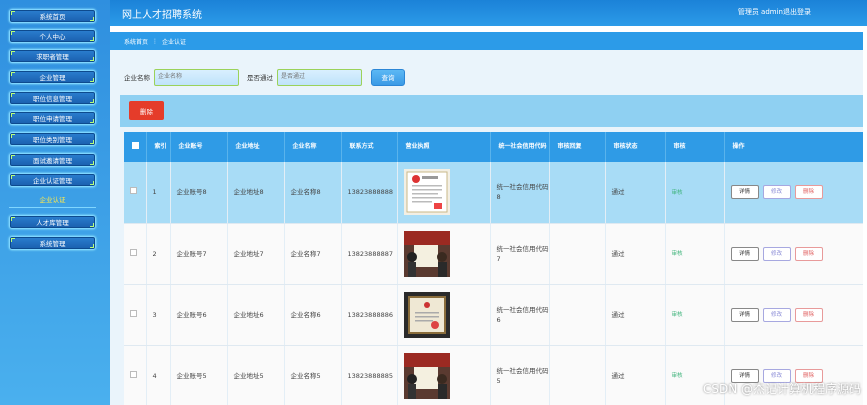  What do you see at coordinates (313, 147) in the screenshot?
I see `column-header: 企业名称` at bounding box center [313, 147].